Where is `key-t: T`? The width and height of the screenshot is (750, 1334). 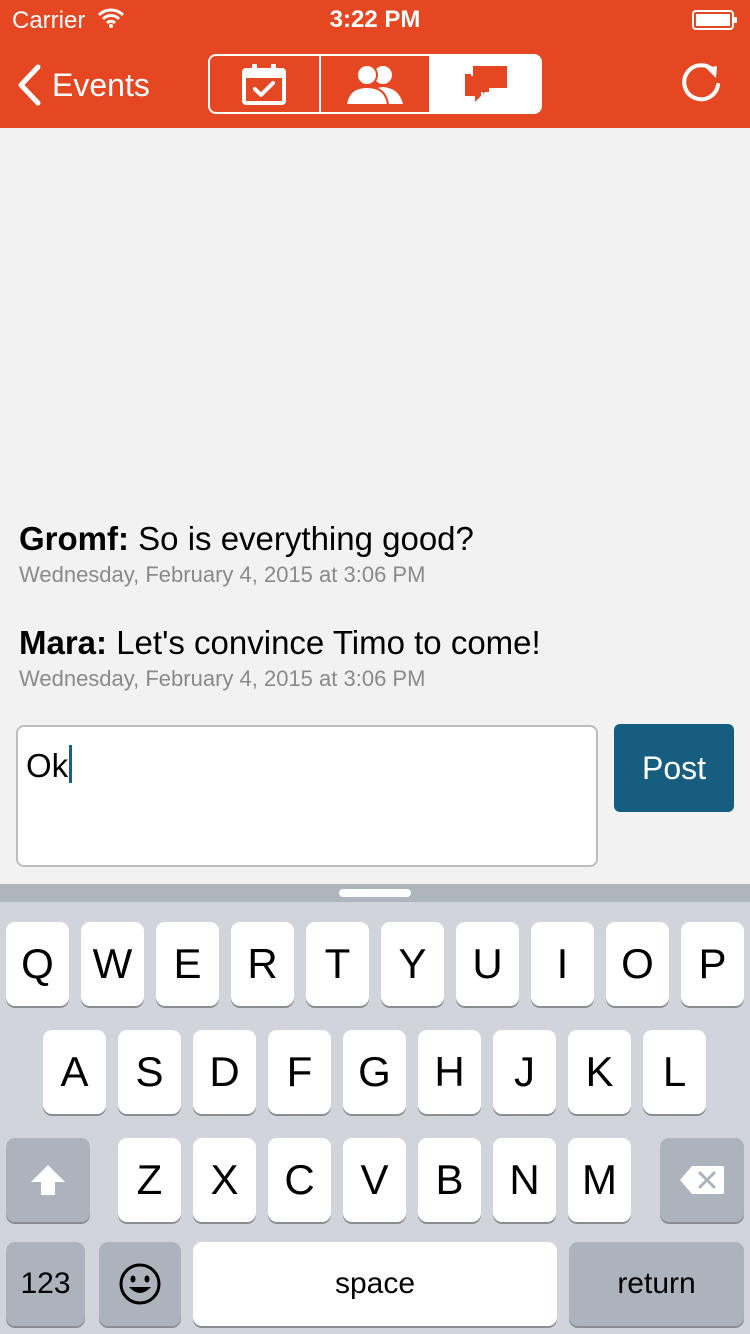 key-t: T is located at coordinates (337, 964).